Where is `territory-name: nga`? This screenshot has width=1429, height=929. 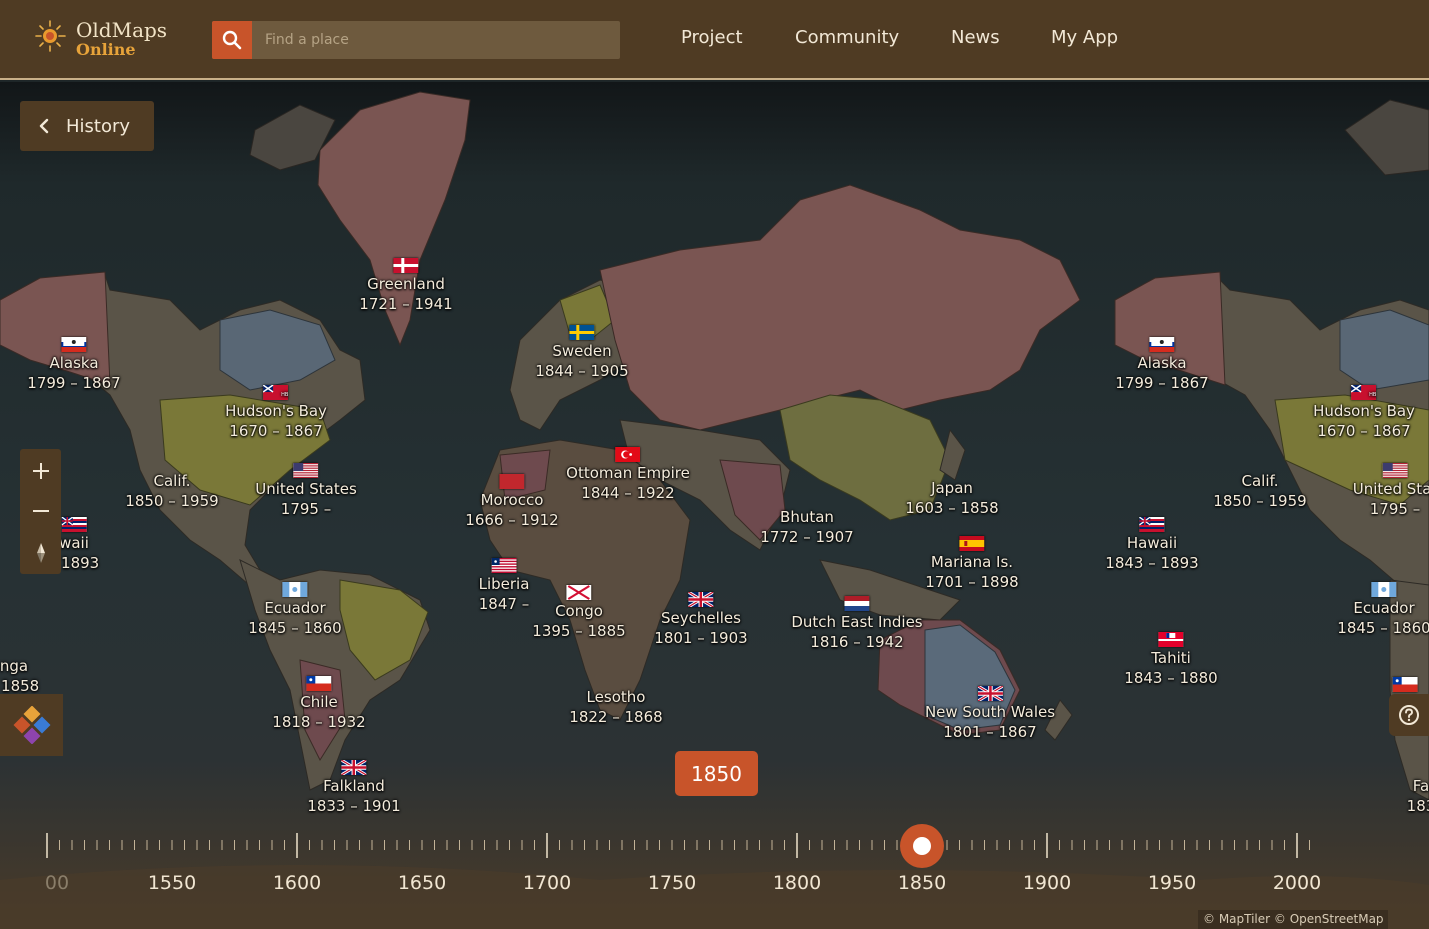 territory-name: nga is located at coordinates (14, 666).